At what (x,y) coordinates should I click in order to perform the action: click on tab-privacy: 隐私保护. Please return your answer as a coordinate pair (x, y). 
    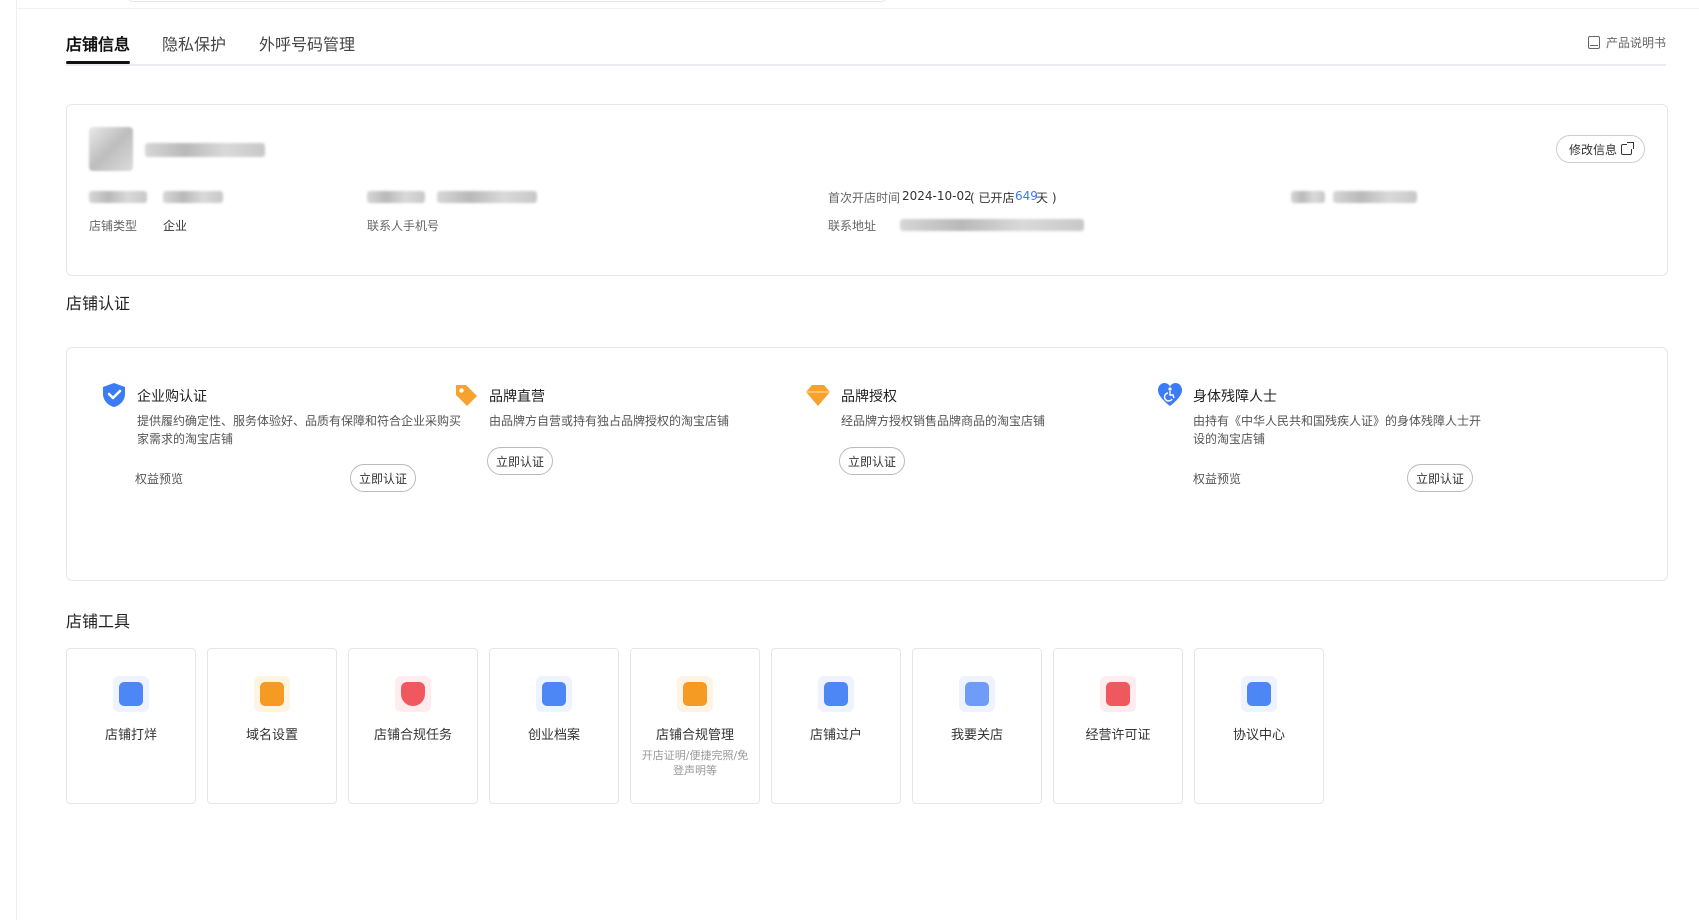
    Looking at the image, I should click on (194, 43).